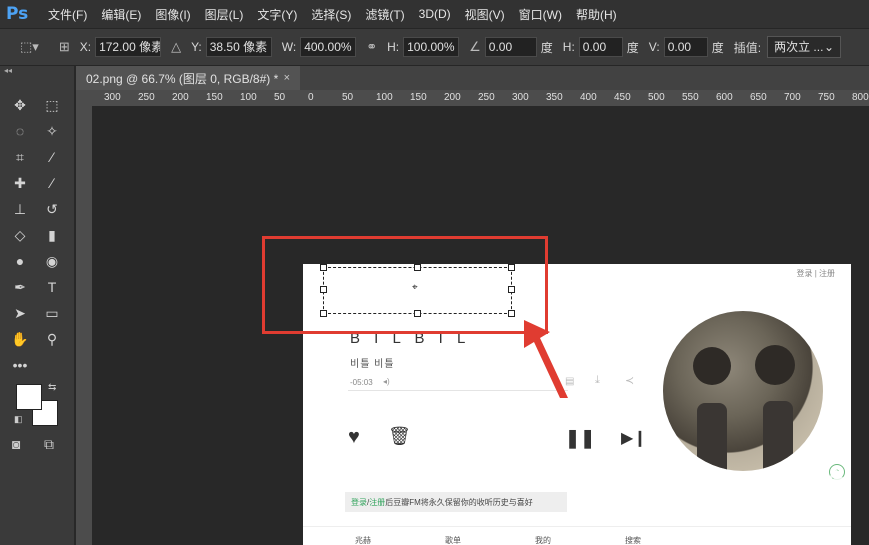 Image resolution: width=869 pixels, height=545 pixels. Describe the element at coordinates (84, 98) in the screenshot. I see `ruler-corner` at that location.